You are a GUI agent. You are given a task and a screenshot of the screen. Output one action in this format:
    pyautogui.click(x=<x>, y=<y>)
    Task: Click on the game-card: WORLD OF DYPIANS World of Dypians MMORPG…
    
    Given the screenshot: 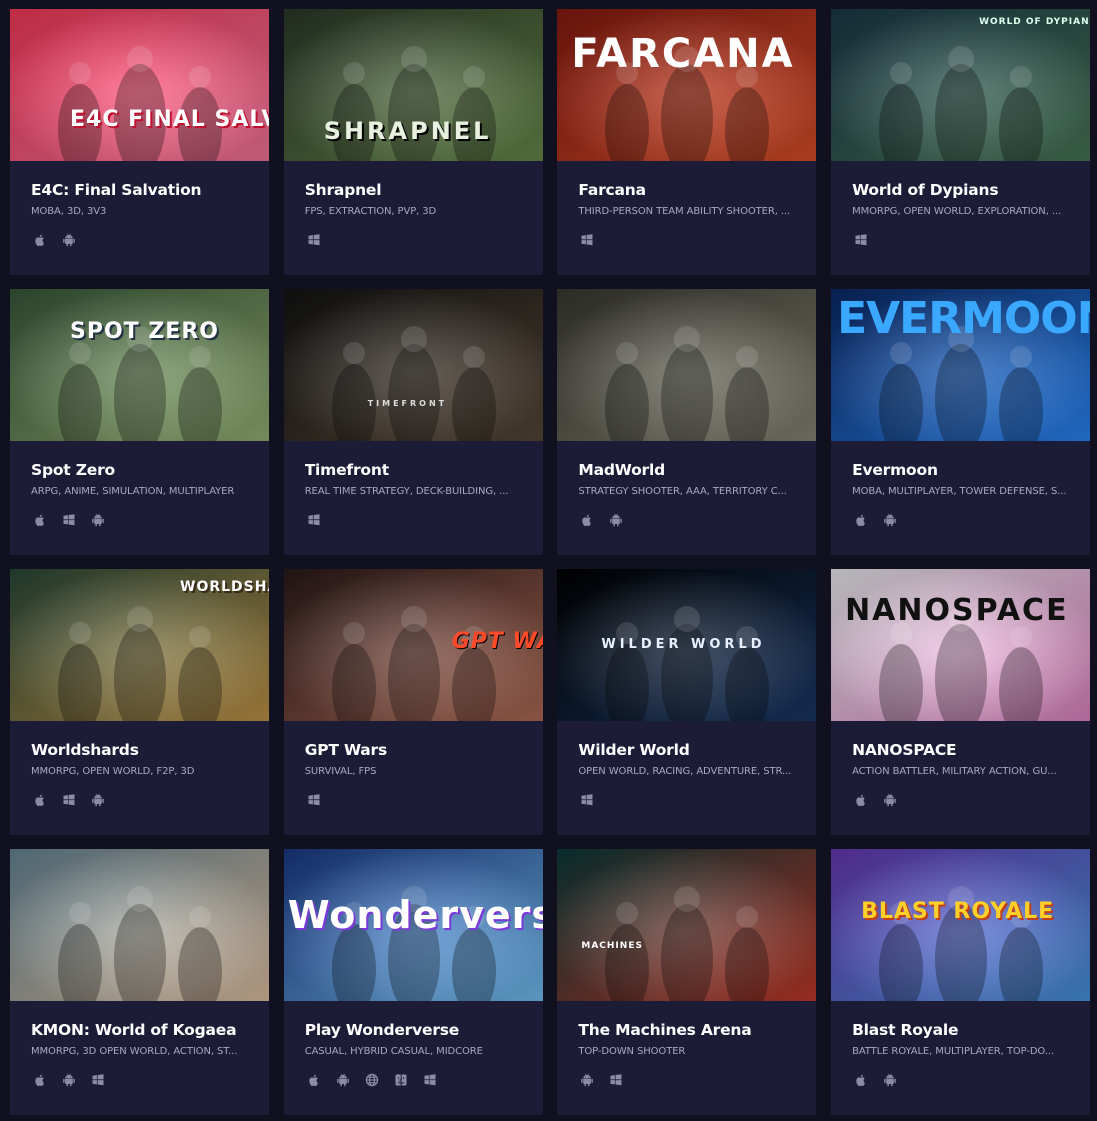 What is the action you would take?
    pyautogui.click(x=961, y=142)
    